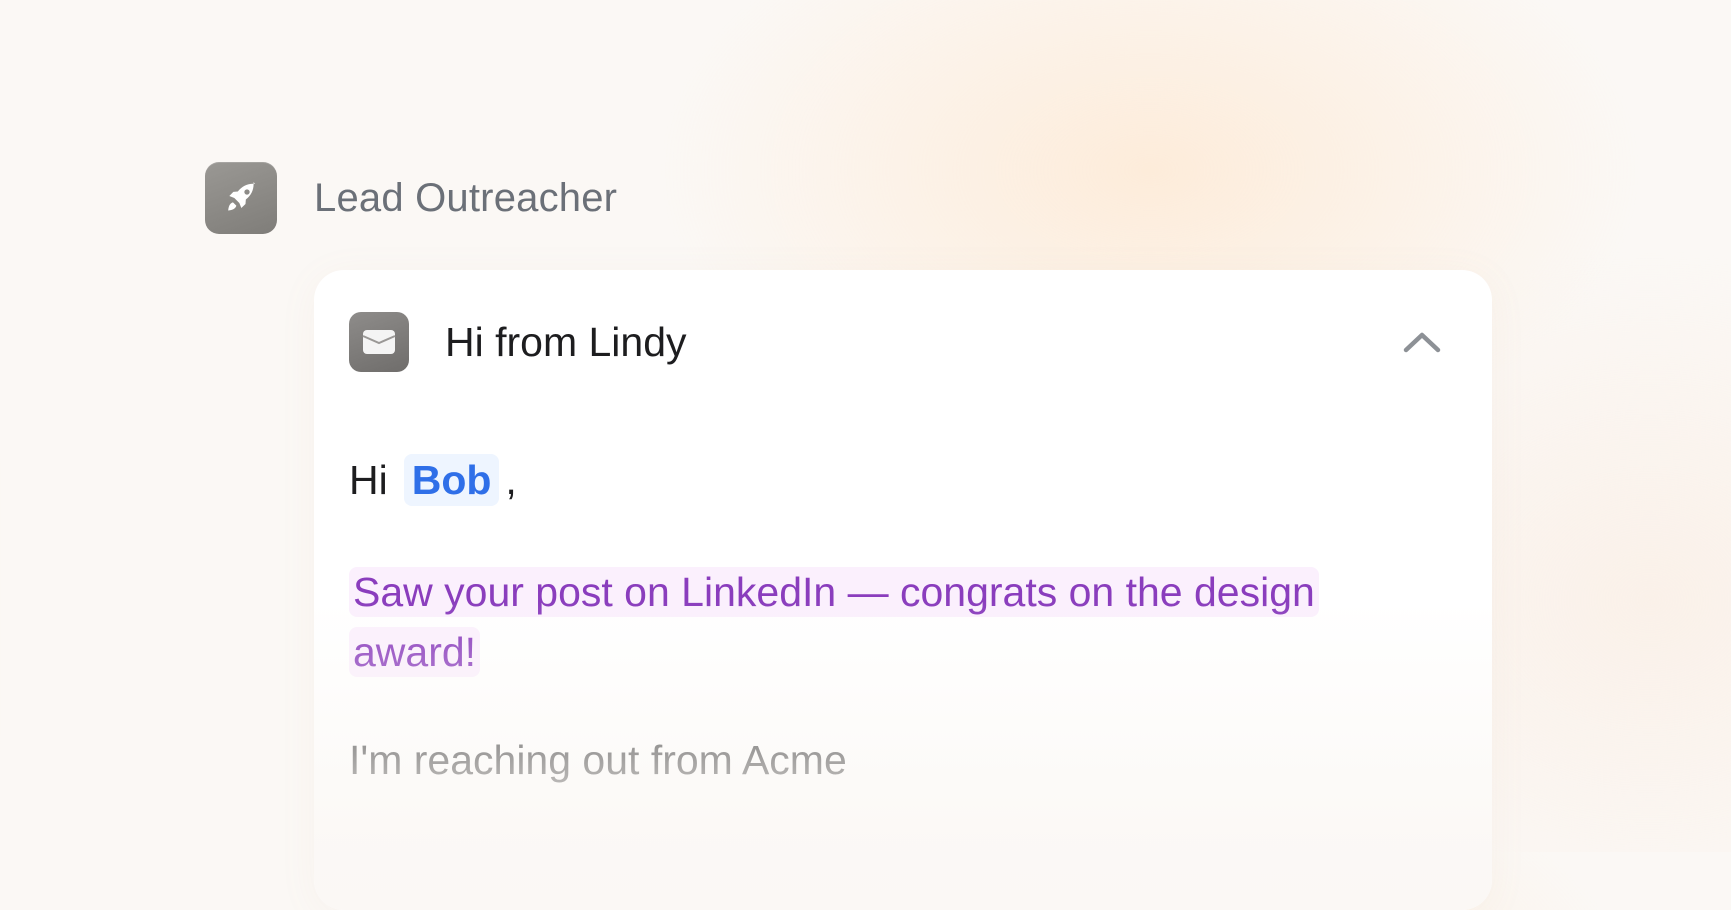 Image resolution: width=1731 pixels, height=910 pixels. I want to click on email-subject: Hi from Lindy, so click(566, 341).